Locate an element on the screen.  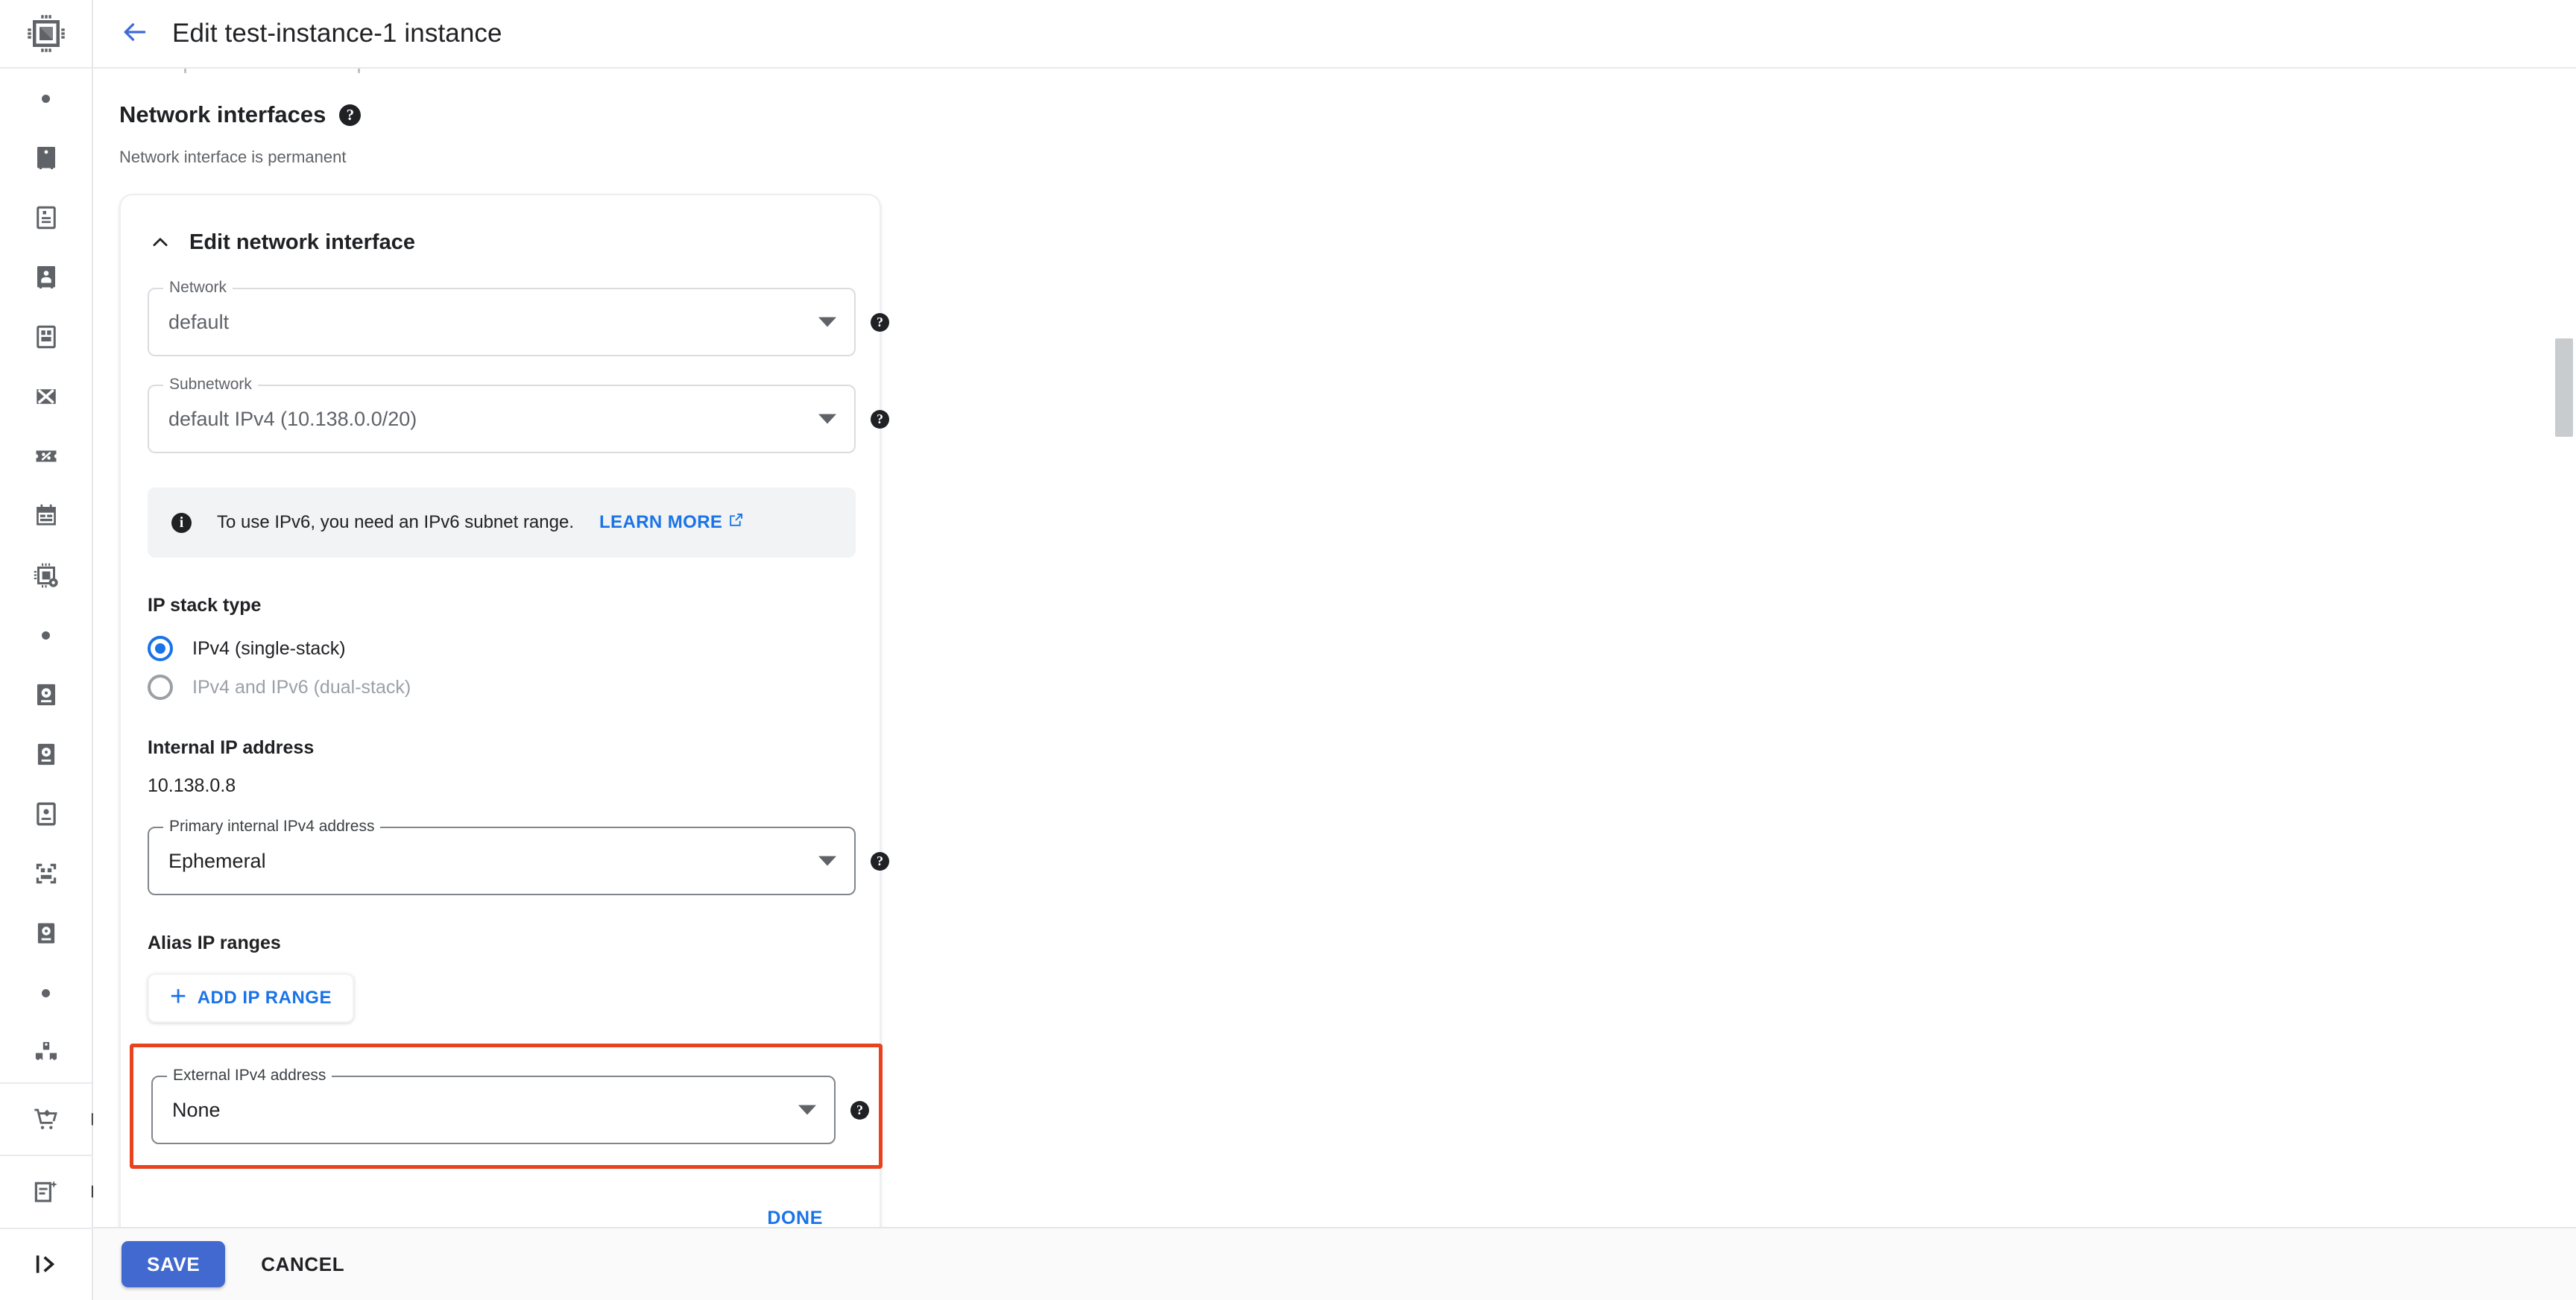
help-icon: ? is located at coordinates (350, 115).